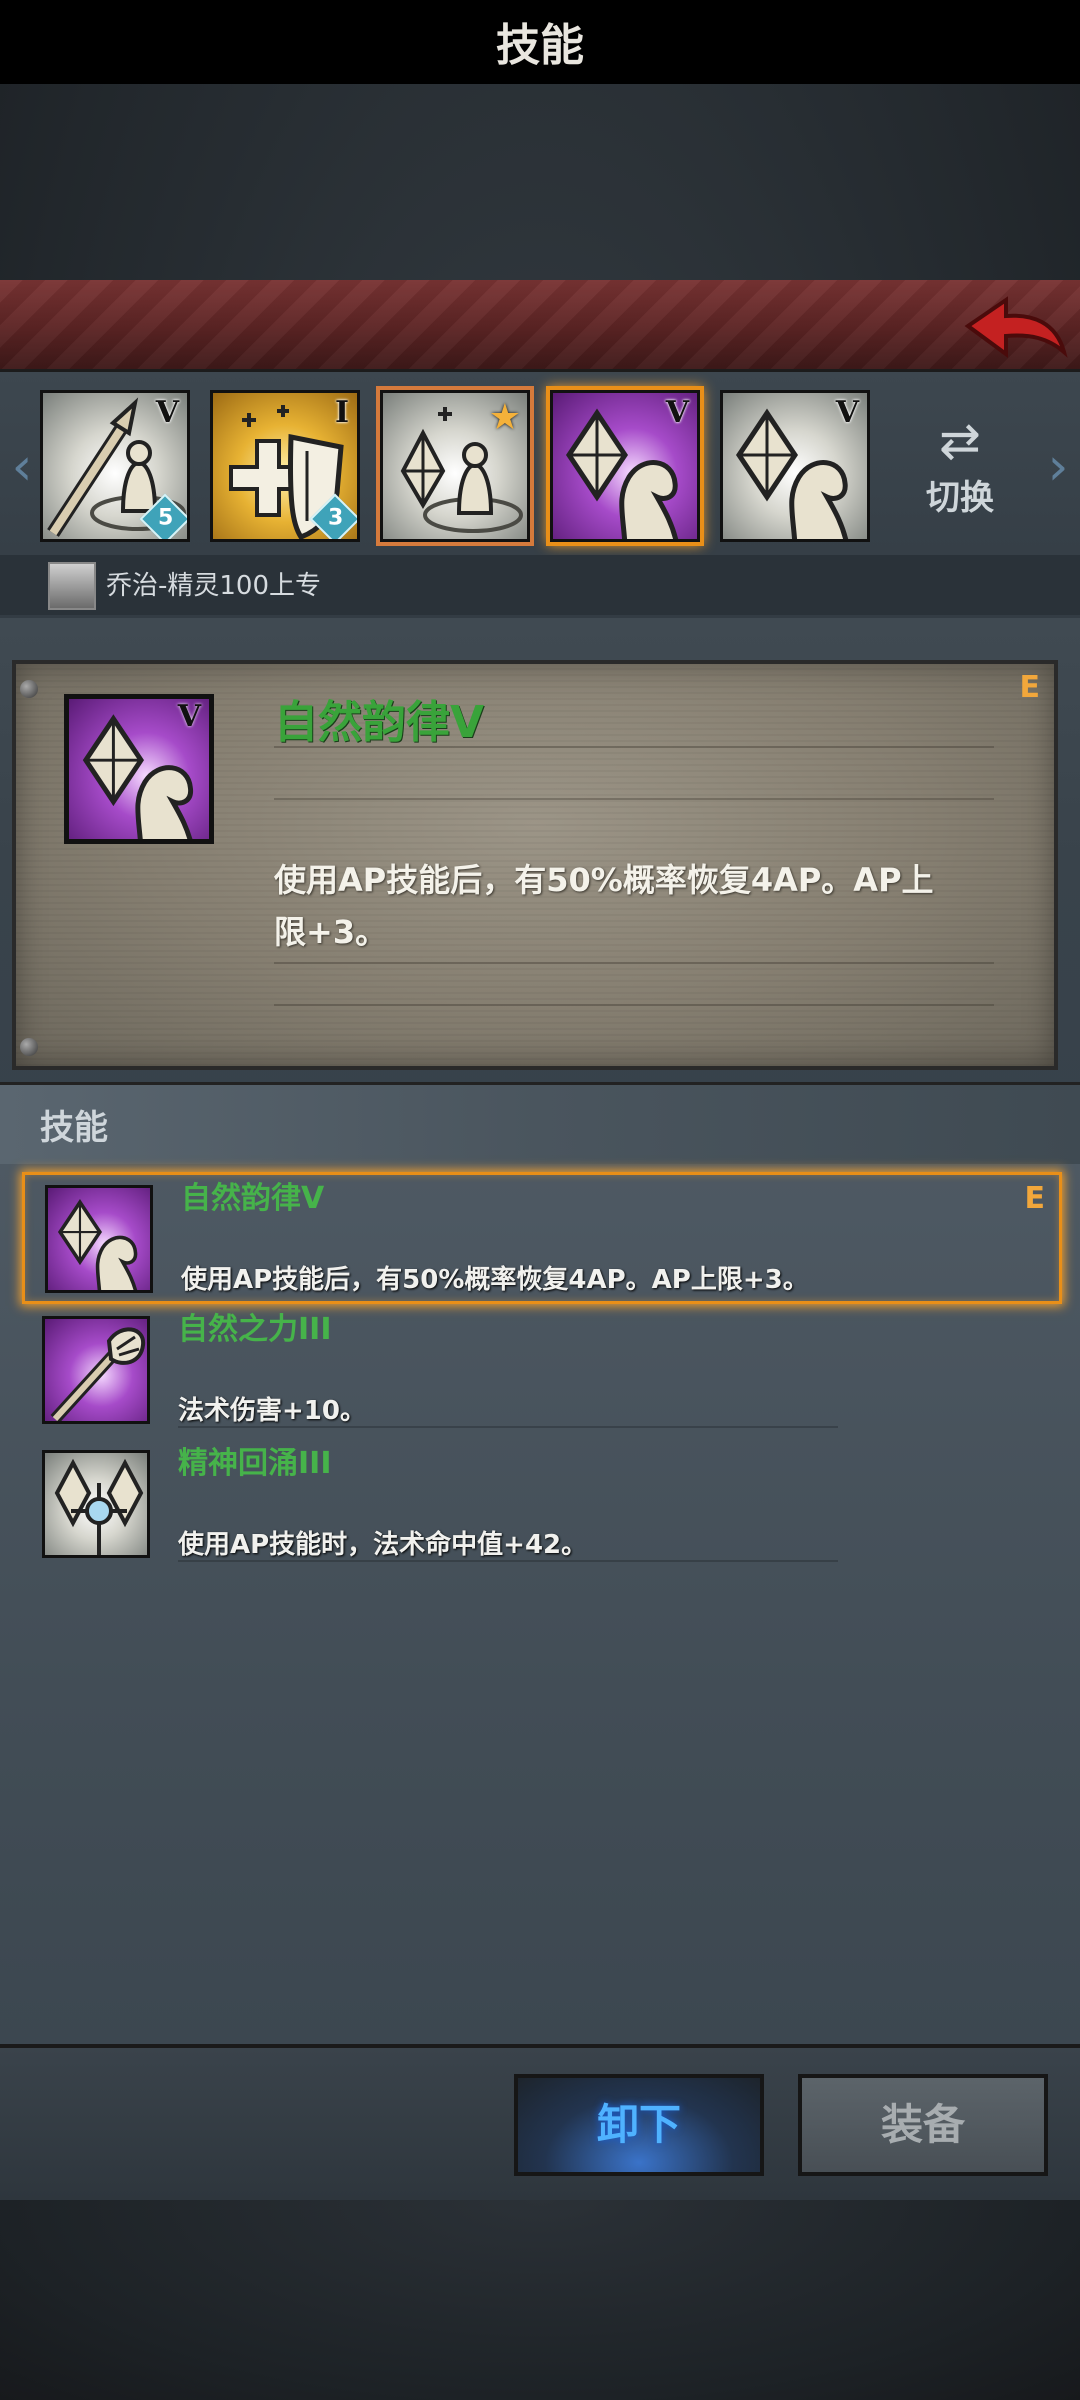 The width and height of the screenshot is (1080, 2400). I want to click on skill-list-title: 技能, so click(74, 1128).